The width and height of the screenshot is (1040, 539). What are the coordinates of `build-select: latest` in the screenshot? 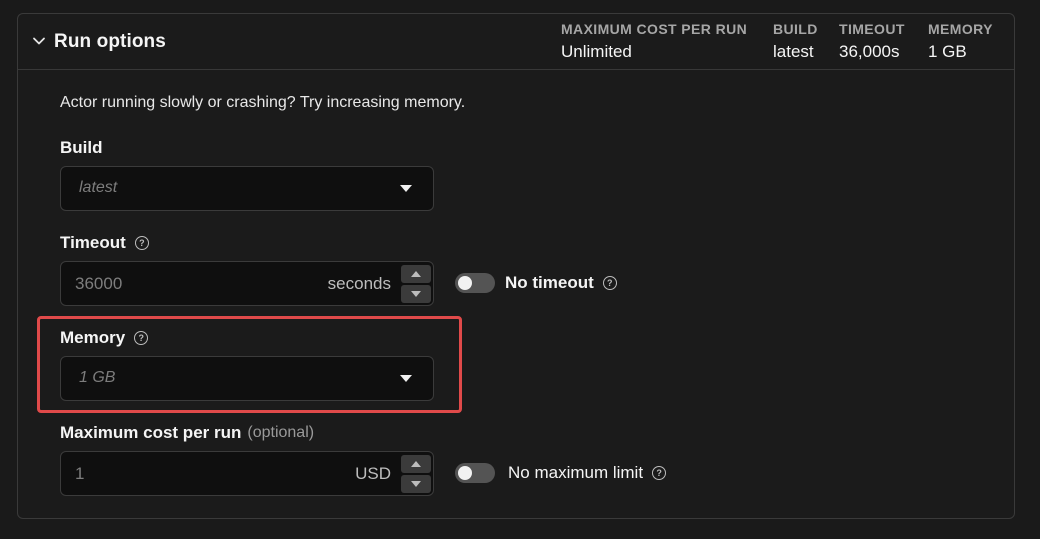 It's located at (247, 188).